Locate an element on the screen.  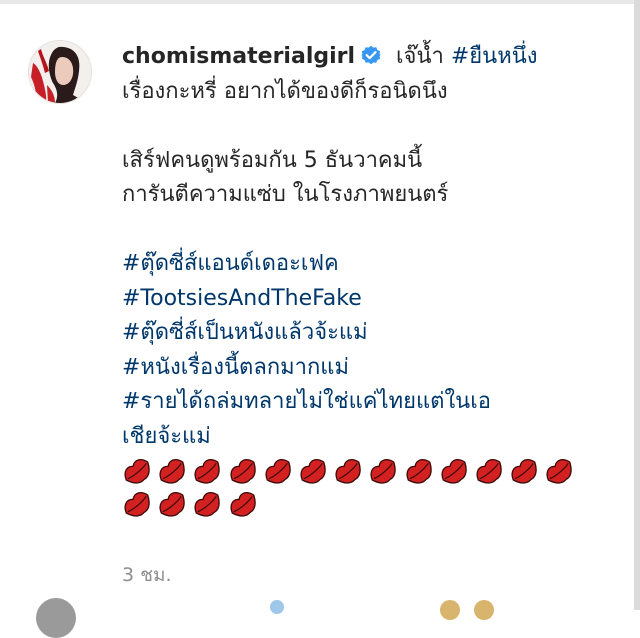
avatar-image is located at coordinates (60, 72).